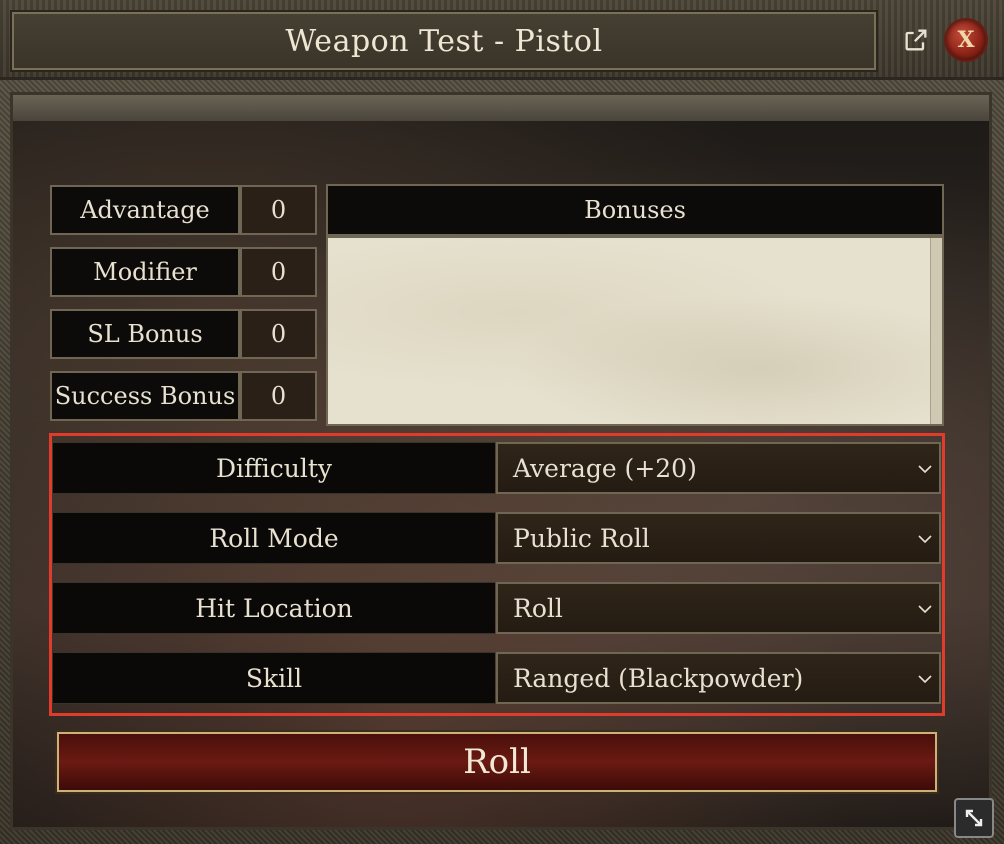 This screenshot has height=844, width=1004. I want to click on modifier-input: 0, so click(278, 272).